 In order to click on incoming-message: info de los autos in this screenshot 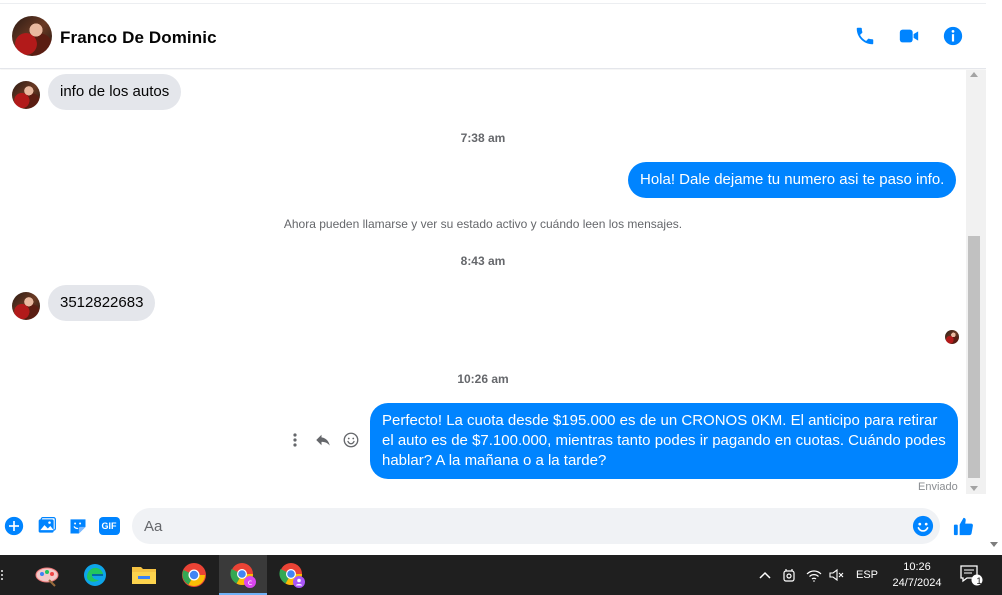, I will do `click(115, 92)`.